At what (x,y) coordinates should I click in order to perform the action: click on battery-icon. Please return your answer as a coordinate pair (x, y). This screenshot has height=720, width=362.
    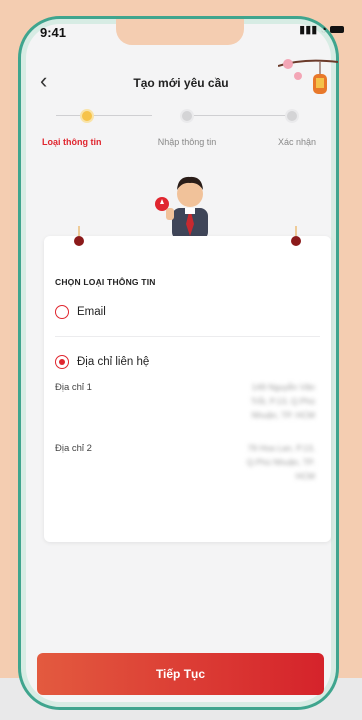
    Looking at the image, I should click on (337, 29).